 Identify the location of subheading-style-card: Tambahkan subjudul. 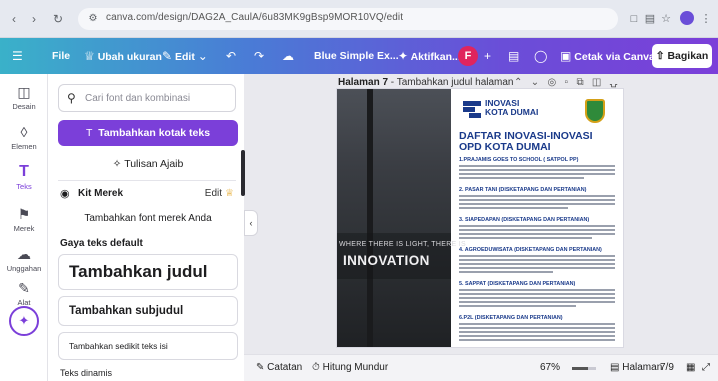
(148, 311).